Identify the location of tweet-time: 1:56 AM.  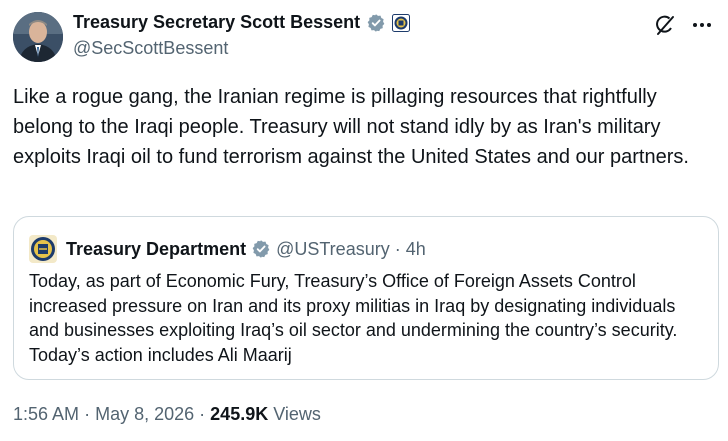
(46, 414).